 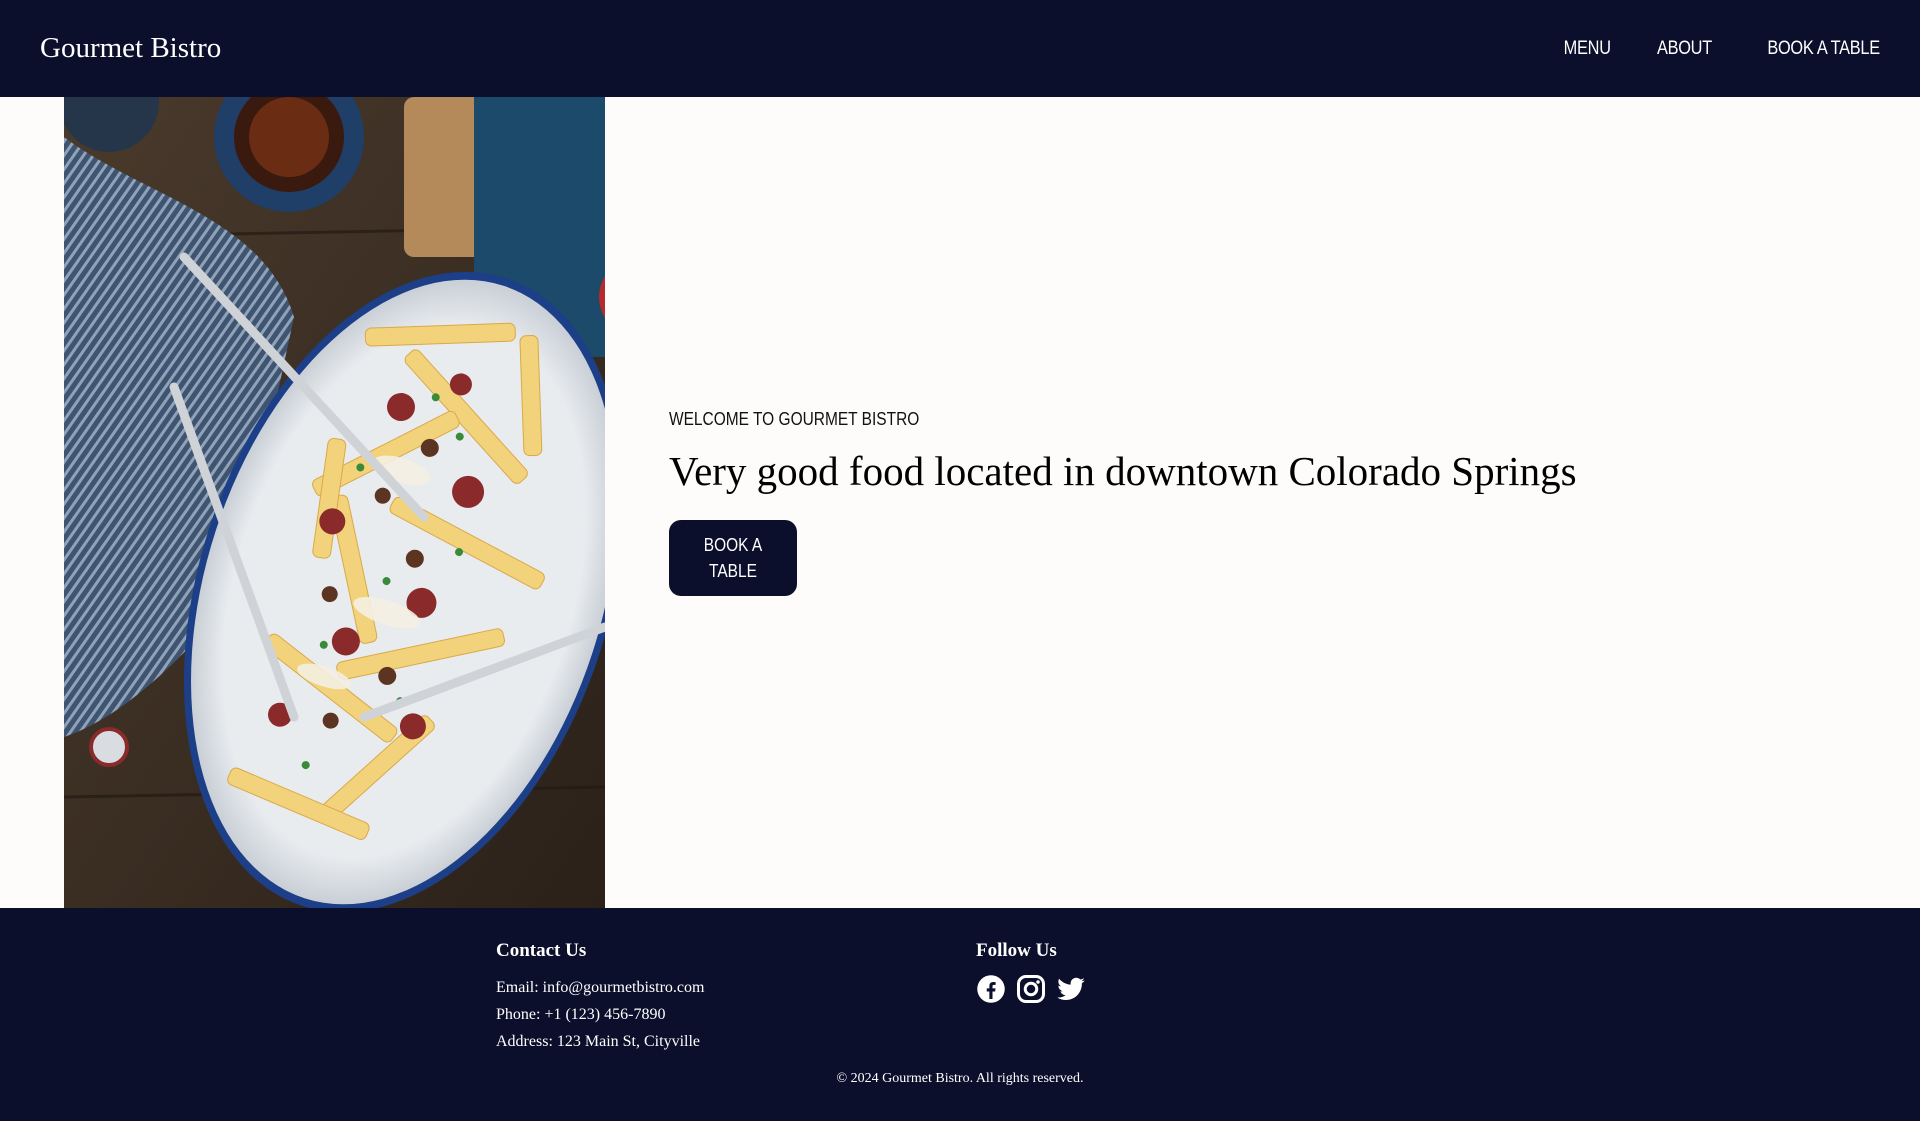 I want to click on main-nav: MENU ABOUT BOOK A TABLE, so click(x=1699, y=49).